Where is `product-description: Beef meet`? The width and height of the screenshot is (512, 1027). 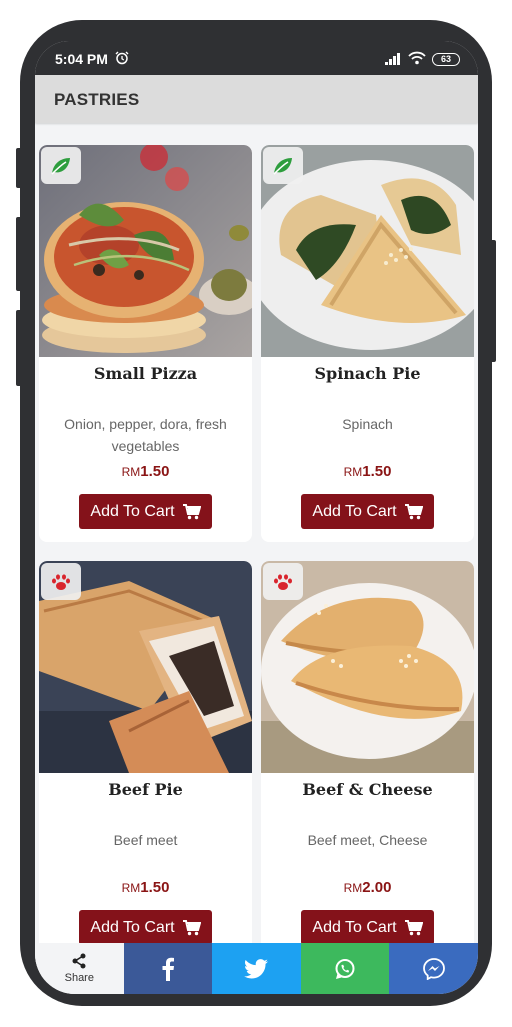 product-description: Beef meet is located at coordinates (145, 840).